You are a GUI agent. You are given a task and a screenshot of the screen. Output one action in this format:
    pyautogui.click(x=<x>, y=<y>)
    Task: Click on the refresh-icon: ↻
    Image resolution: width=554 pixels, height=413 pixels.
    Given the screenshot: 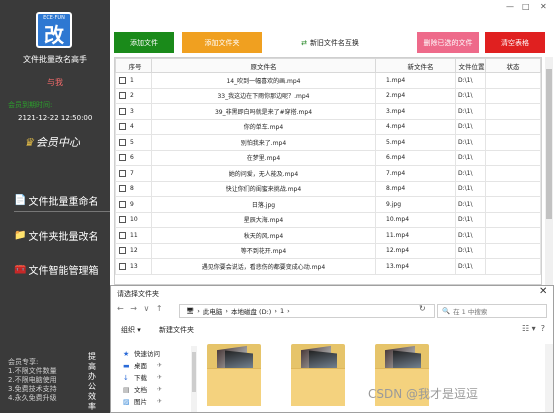 What is the action you would take?
    pyautogui.click(x=422, y=308)
    